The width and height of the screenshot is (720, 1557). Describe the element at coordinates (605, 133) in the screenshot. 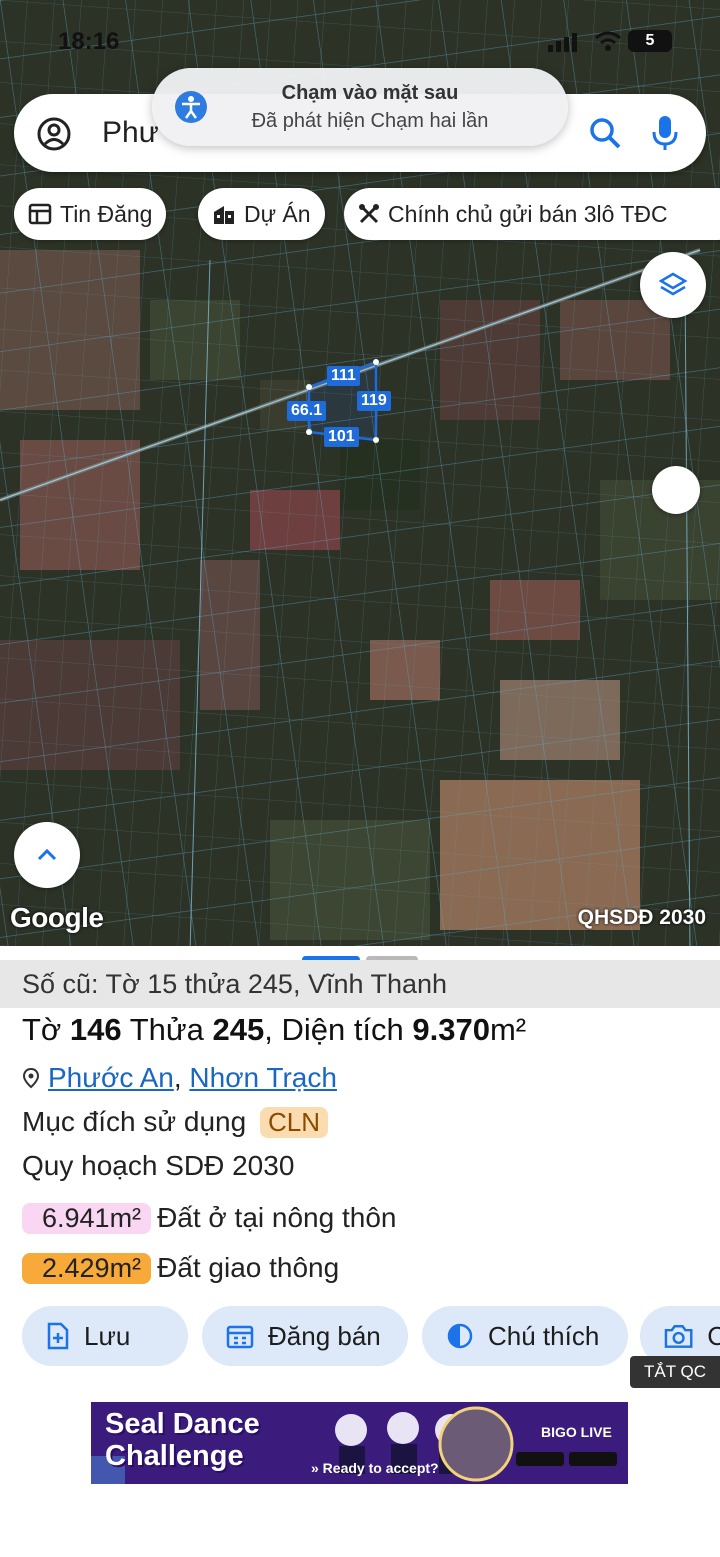

I see `search-icon` at that location.